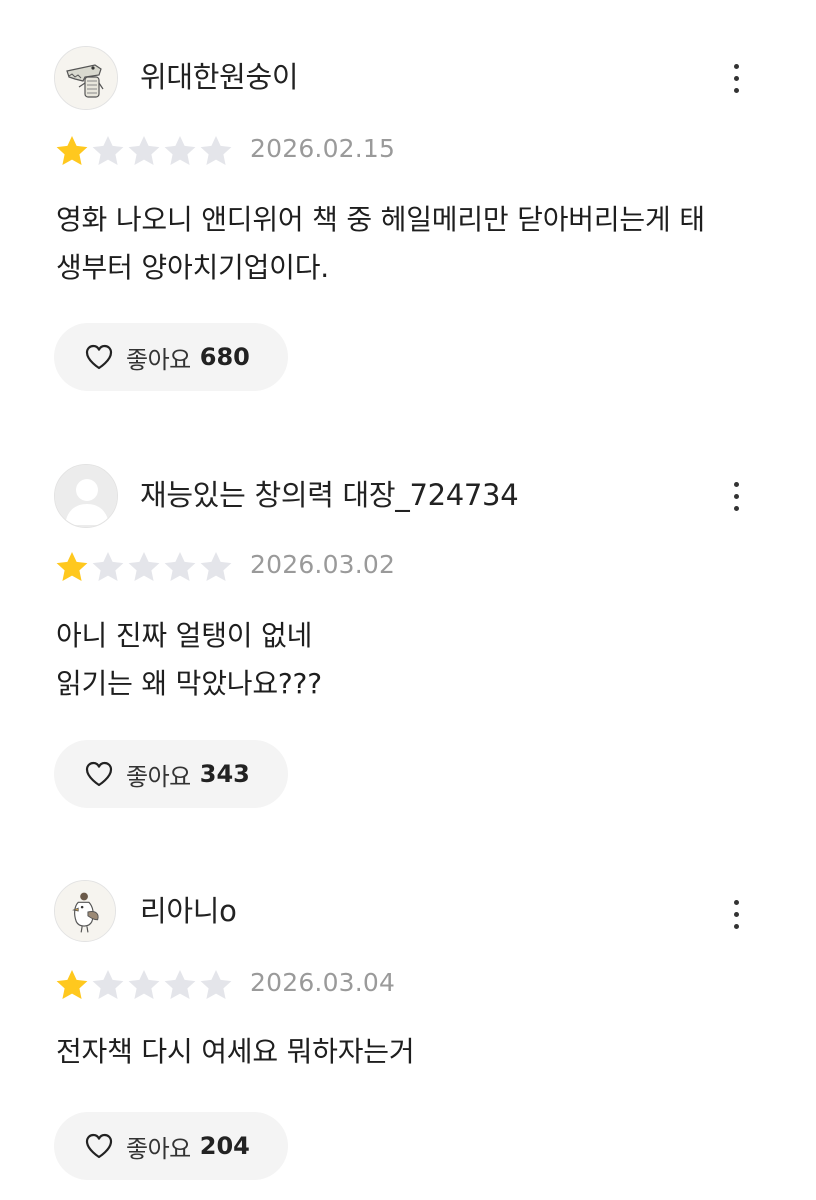 Image resolution: width=816 pixels, height=1200 pixels. Describe the element at coordinates (184, 635) in the screenshot. I see `review-body-line: 아니 진짜 얼탱이 없네` at that location.